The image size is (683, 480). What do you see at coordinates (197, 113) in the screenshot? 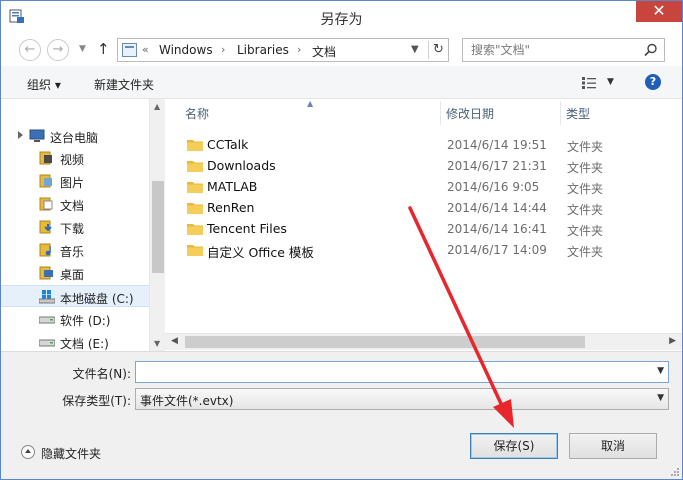
I see `column-header-name: 名称` at bounding box center [197, 113].